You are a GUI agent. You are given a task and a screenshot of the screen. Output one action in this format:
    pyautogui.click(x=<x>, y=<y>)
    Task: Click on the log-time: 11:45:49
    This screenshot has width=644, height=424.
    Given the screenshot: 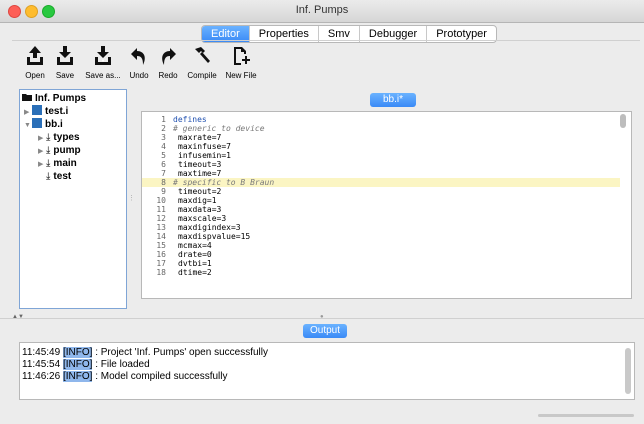 What is the action you would take?
    pyautogui.click(x=41, y=352)
    